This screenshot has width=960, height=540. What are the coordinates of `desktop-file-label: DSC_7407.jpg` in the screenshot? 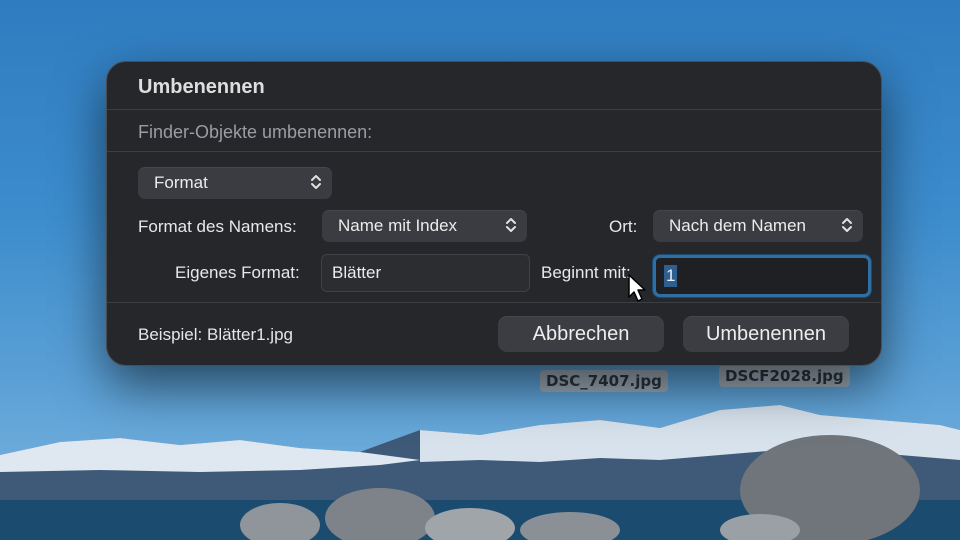 It's located at (604, 381).